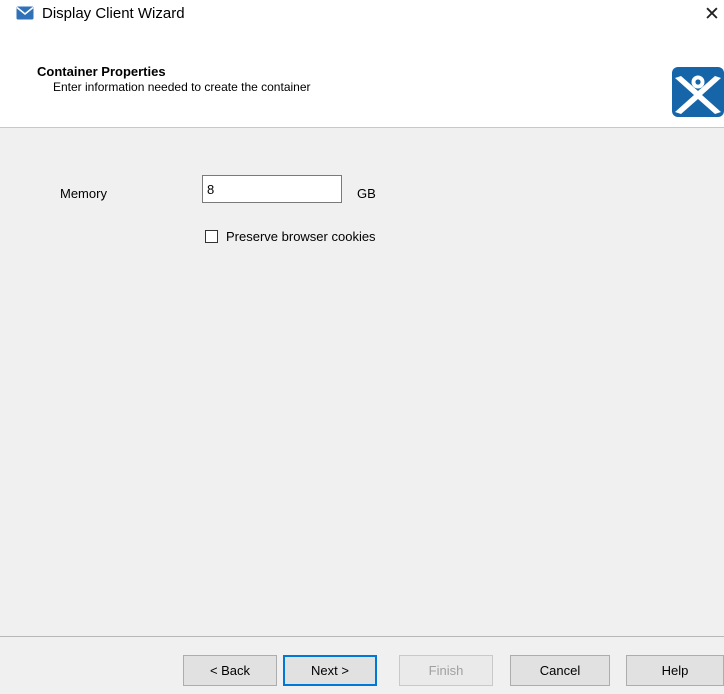  I want to click on envelope-icon, so click(25, 13).